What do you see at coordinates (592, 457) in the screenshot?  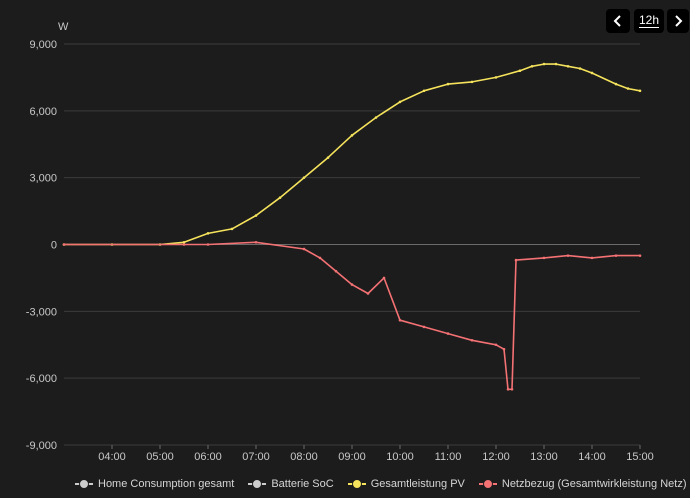 I see `x-tick-label: 14:00` at bounding box center [592, 457].